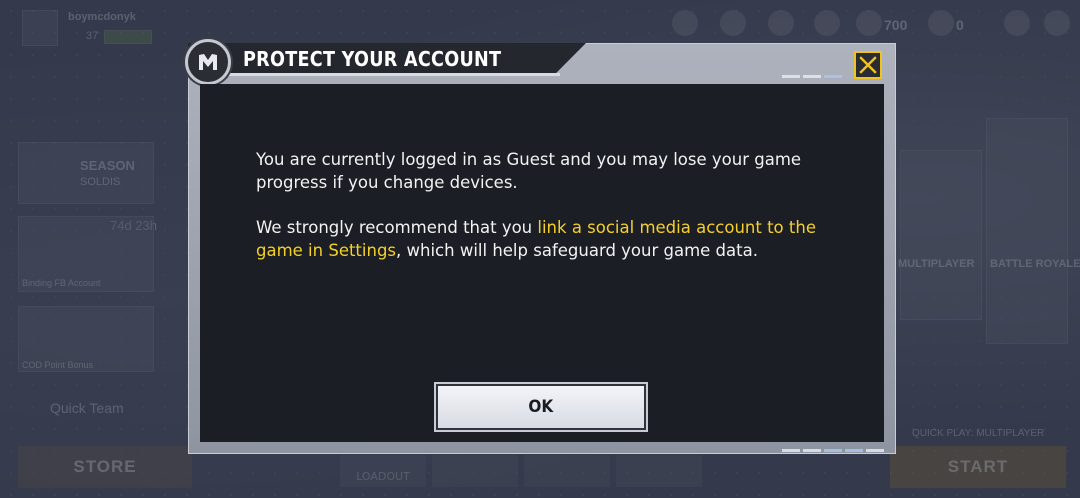  I want to click on header-indicator, so click(812, 76).